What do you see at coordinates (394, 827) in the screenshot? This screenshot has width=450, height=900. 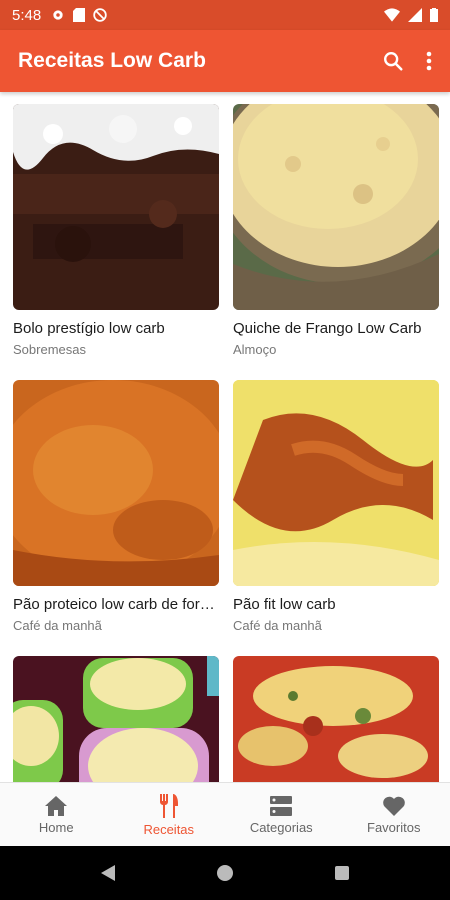 I see `nav-favoritos-label: Favoritos` at bounding box center [394, 827].